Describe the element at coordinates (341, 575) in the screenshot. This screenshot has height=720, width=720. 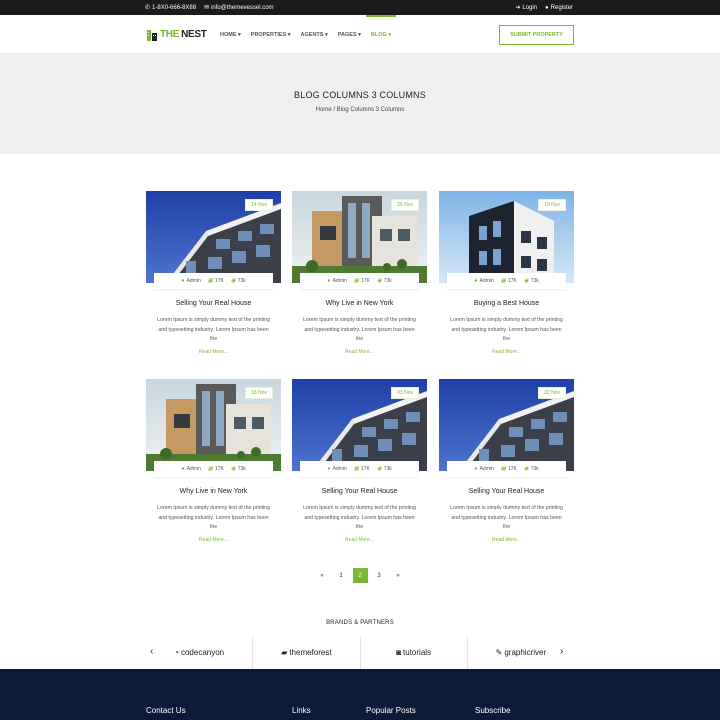
I see `pagination-page-1: 1` at that location.